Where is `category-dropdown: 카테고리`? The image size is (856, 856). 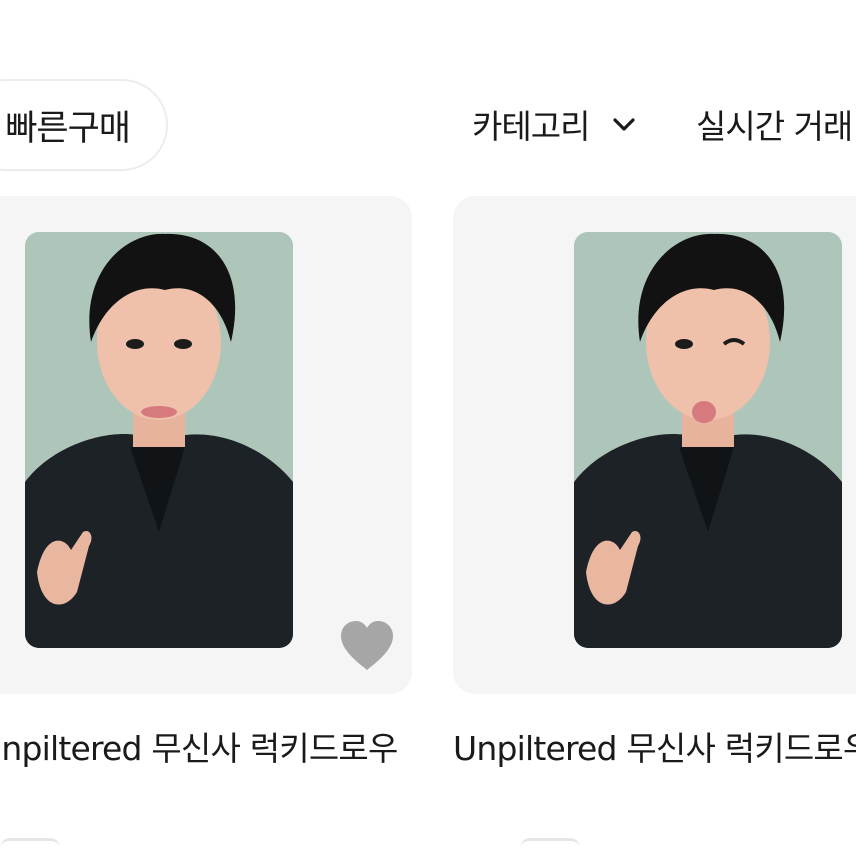
category-dropdown: 카테고리 is located at coordinates (554, 124).